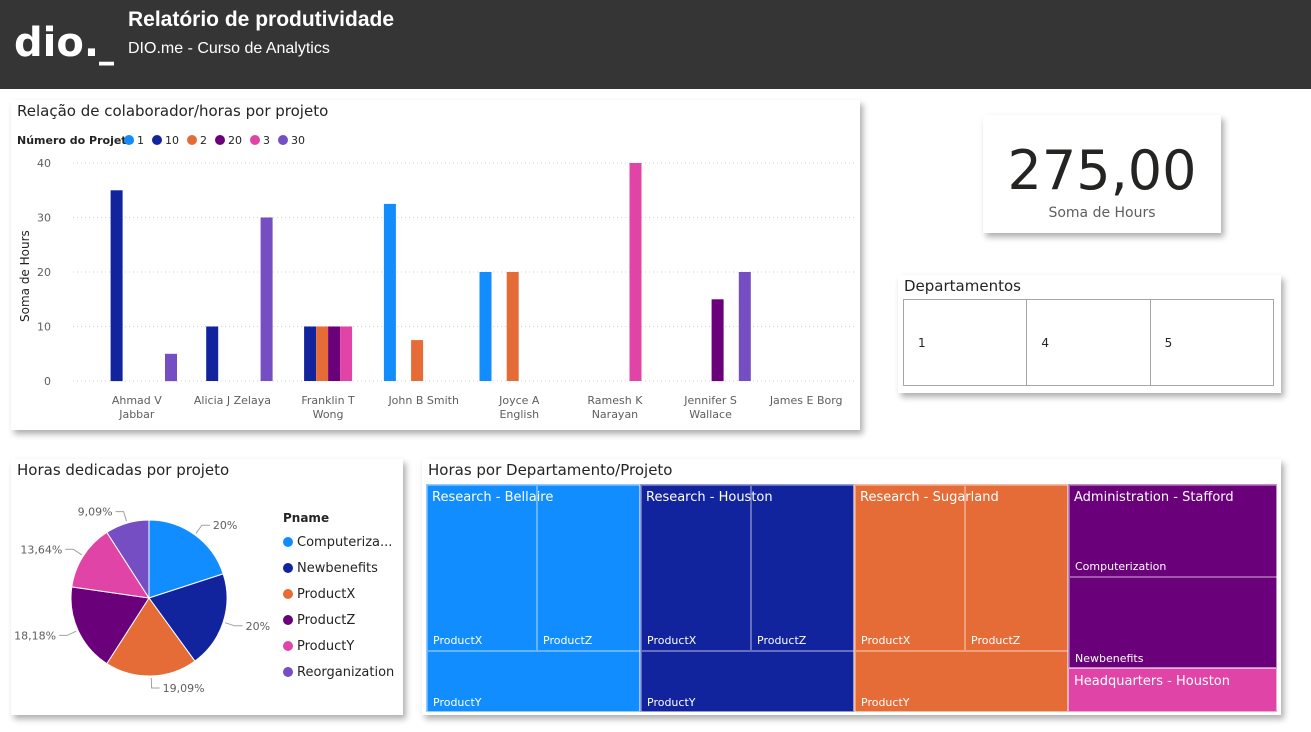 The height and width of the screenshot is (732, 1311). I want to click on pie-chart: 20% 20% 19,09% 18,18% 13,64% 9,09%, so click(146, 587).